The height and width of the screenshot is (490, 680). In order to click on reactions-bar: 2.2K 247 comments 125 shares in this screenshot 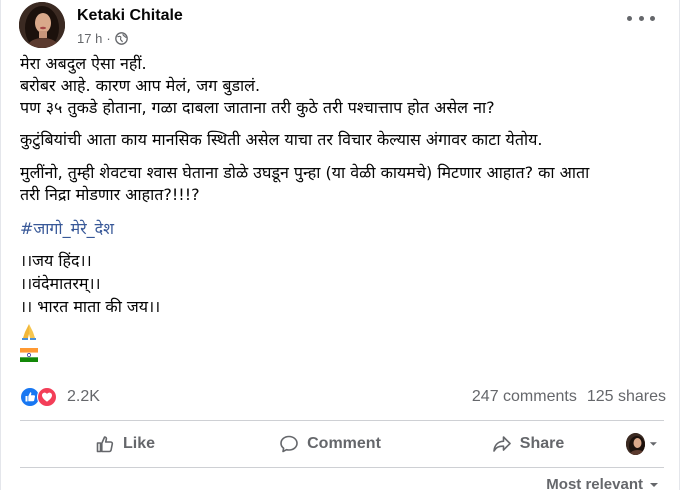, I will do `click(343, 397)`.